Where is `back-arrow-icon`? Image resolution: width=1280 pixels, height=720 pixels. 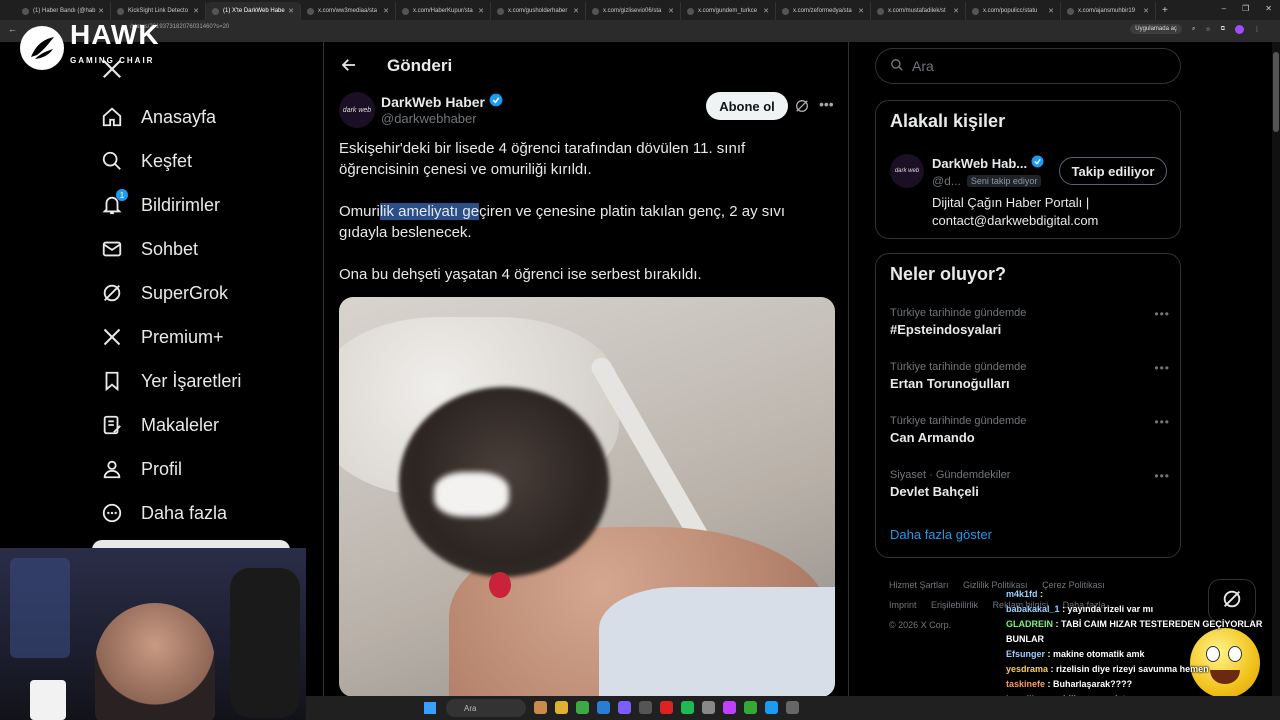
back-arrow-icon is located at coordinates (349, 67).